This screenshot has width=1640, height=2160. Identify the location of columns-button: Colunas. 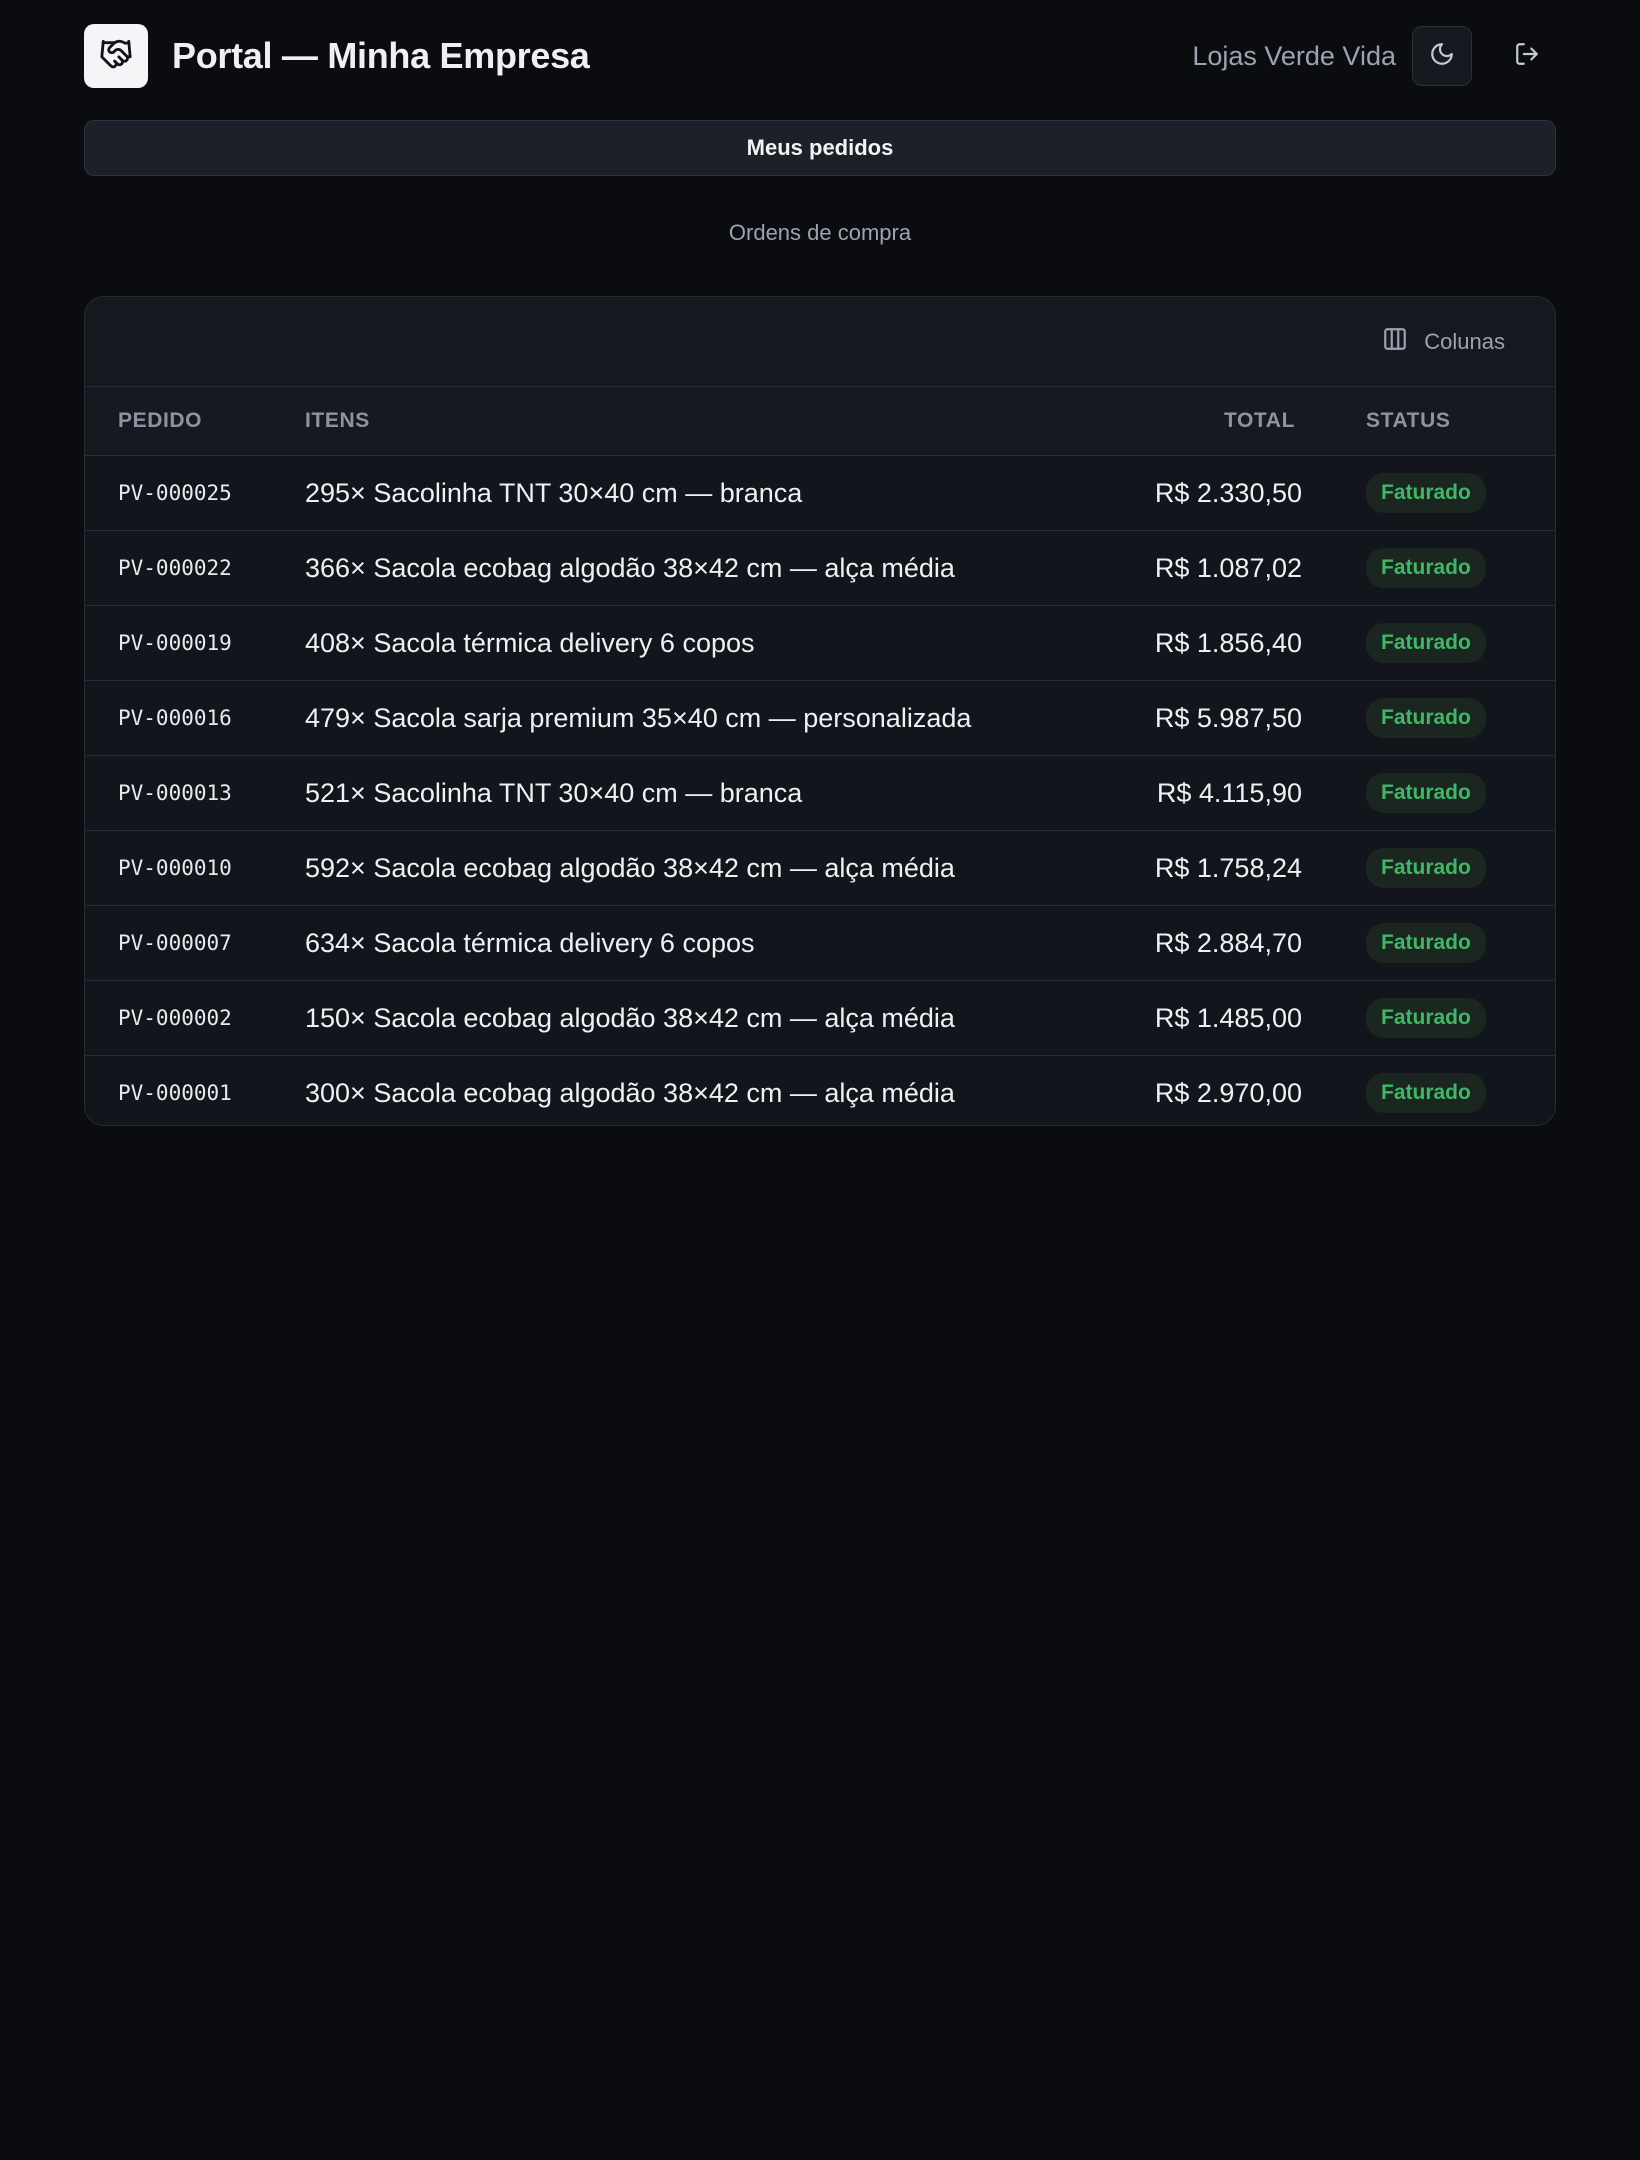
(1443, 341).